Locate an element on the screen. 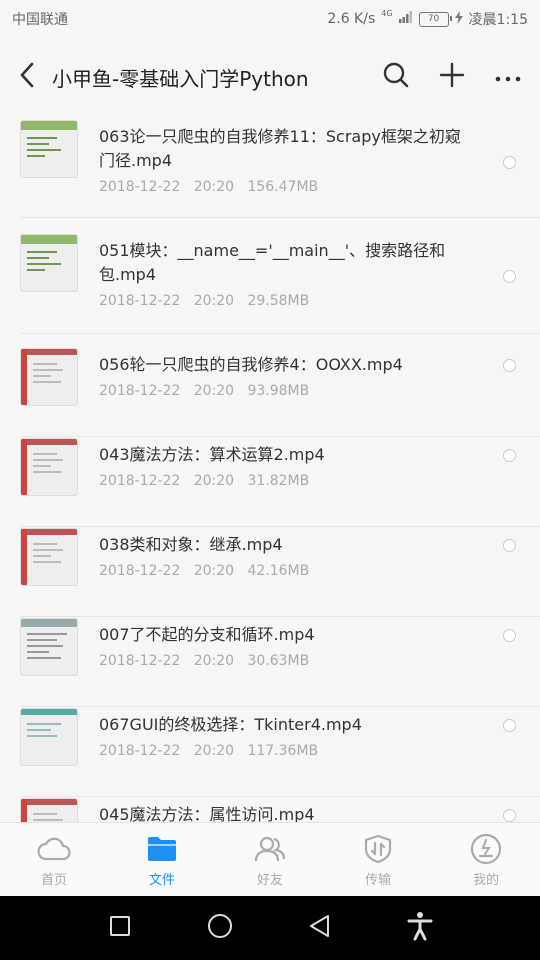 This screenshot has height=960, width=540. search-button is located at coordinates (396, 77).